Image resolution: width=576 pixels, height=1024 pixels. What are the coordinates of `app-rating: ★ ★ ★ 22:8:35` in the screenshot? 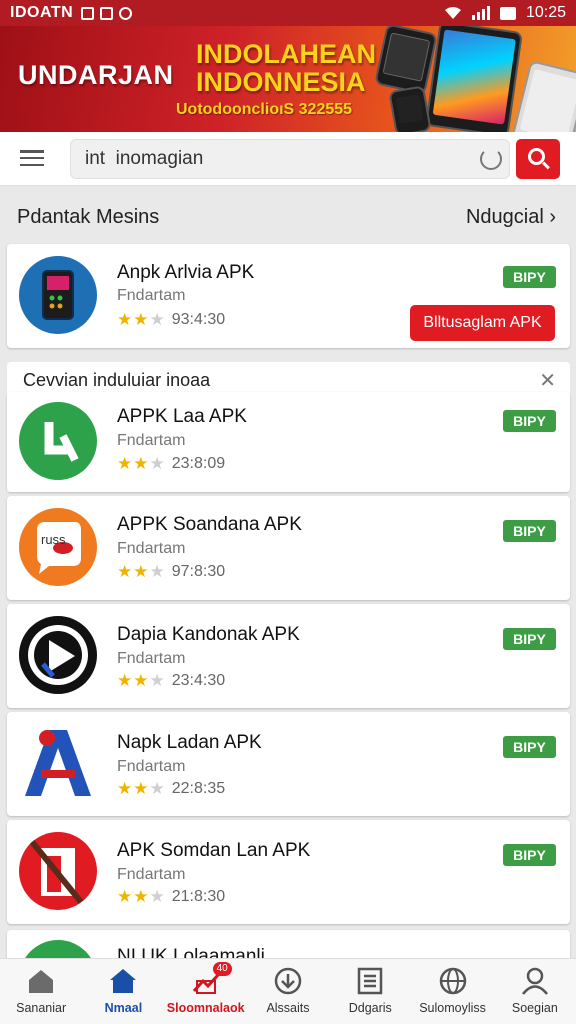 It's located at (171, 788).